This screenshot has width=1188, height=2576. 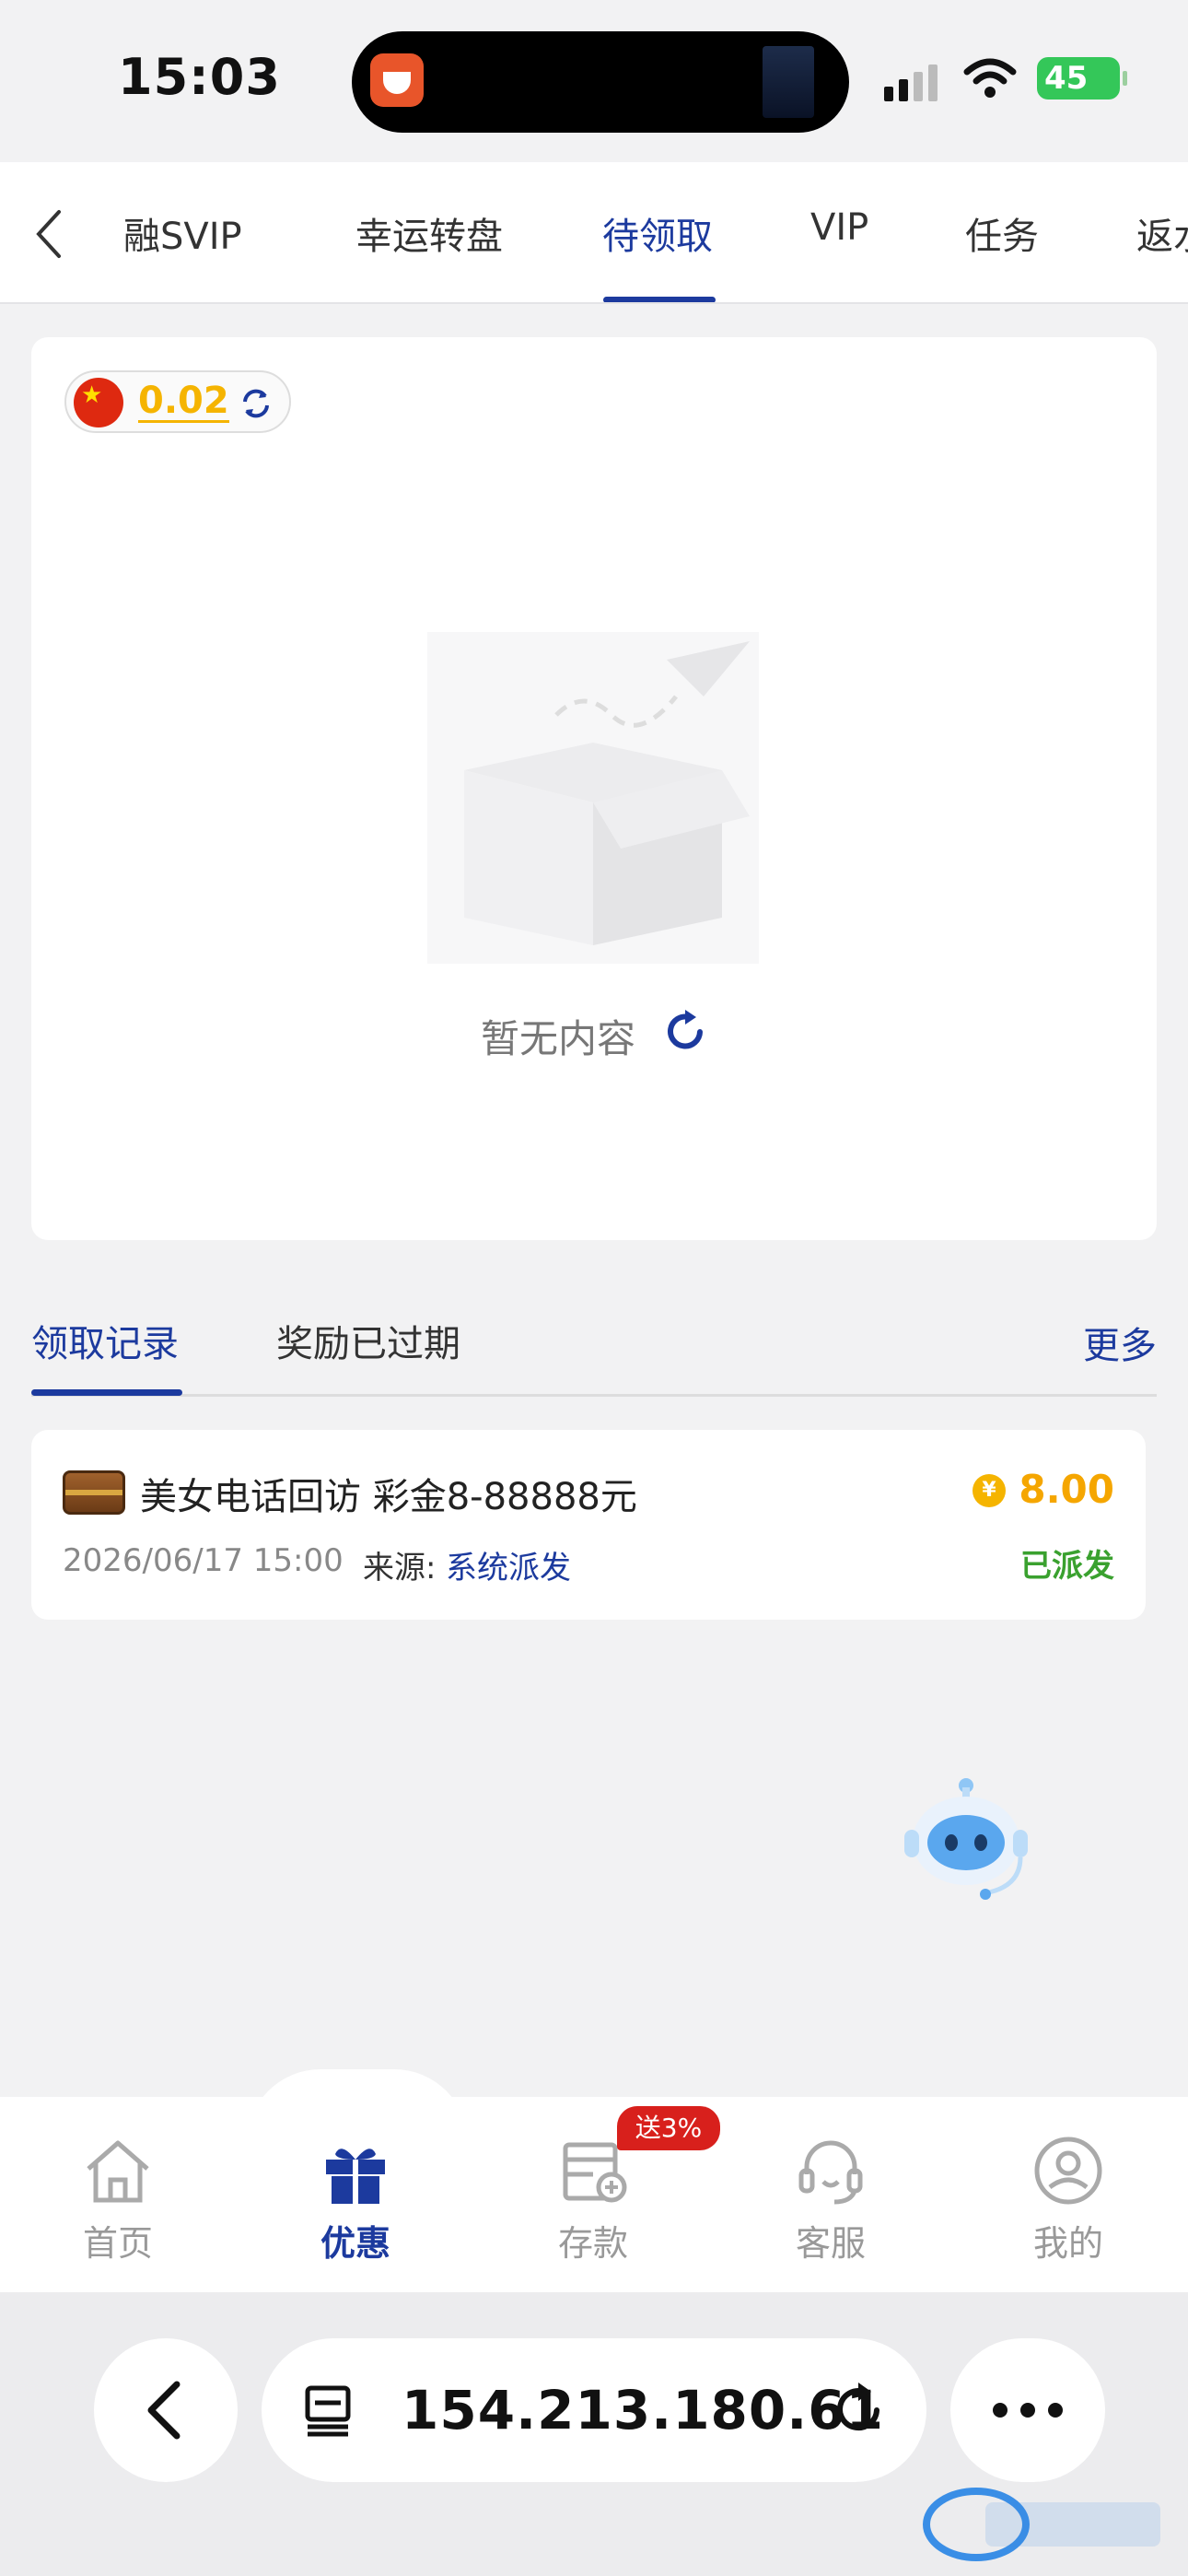 I want to click on category-tab-bar: 融SVIP 幸运转盘 待领取 VIP 任务 返水, so click(x=594, y=233).